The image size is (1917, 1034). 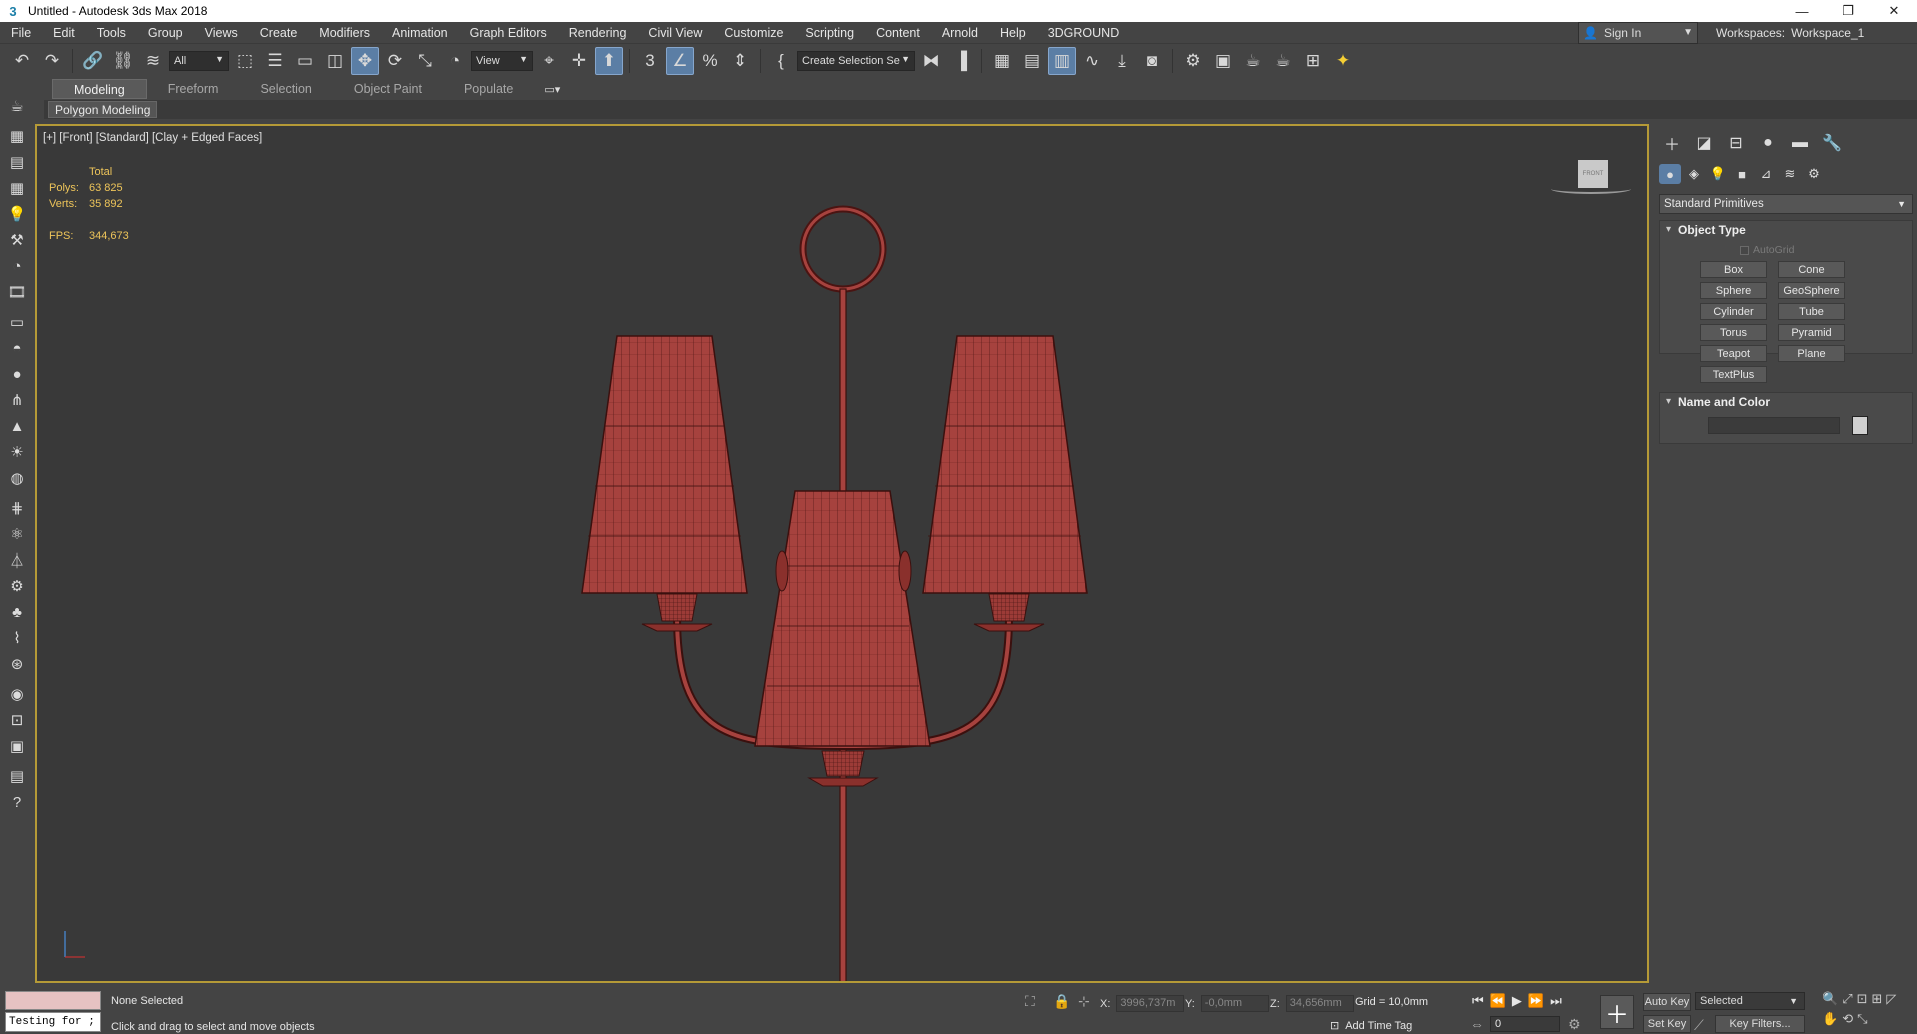 I want to click on 3dsmax-app-icon: 3, so click(x=13, y=11).